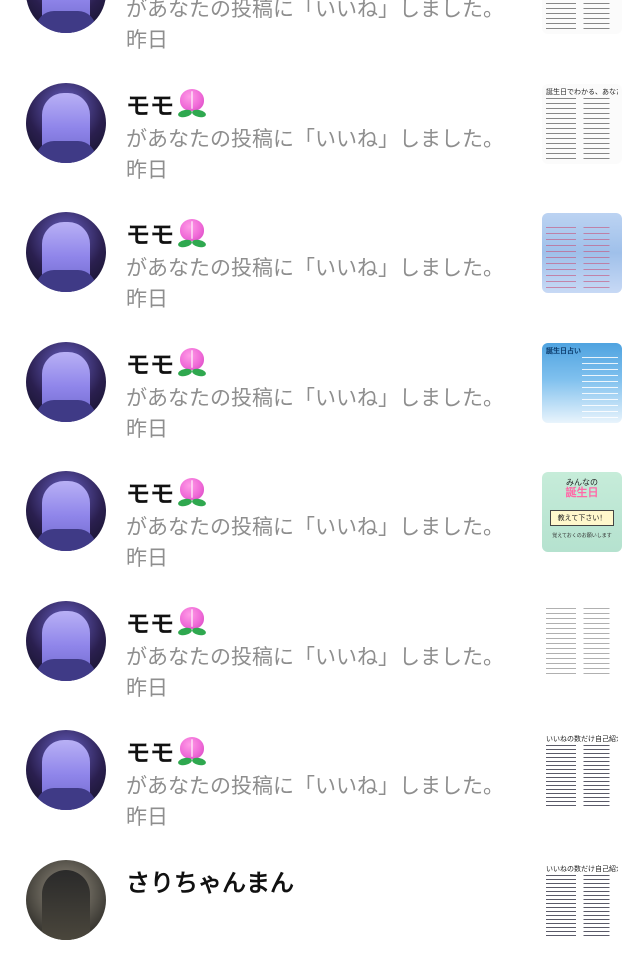  I want to click on post-thumbnail: みんなの 誕生日 教えて下さい！ 覚えておくのお願いします, so click(582, 512).